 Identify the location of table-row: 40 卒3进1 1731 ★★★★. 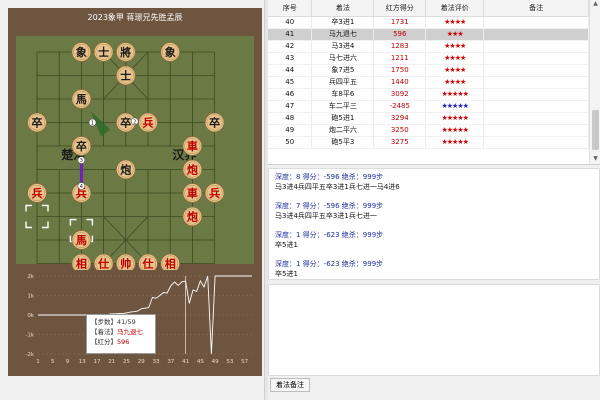
(428, 22).